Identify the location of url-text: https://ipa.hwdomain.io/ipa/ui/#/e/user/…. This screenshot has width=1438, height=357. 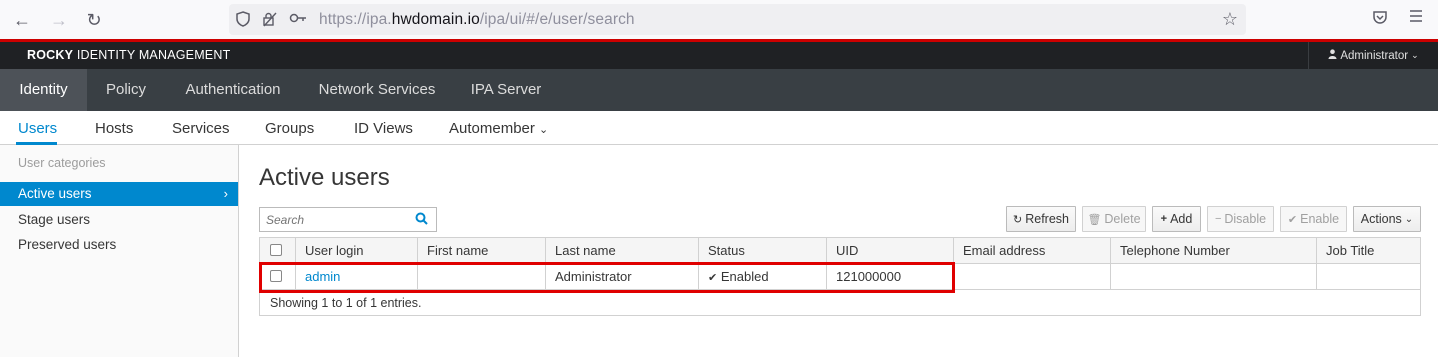
(477, 20).